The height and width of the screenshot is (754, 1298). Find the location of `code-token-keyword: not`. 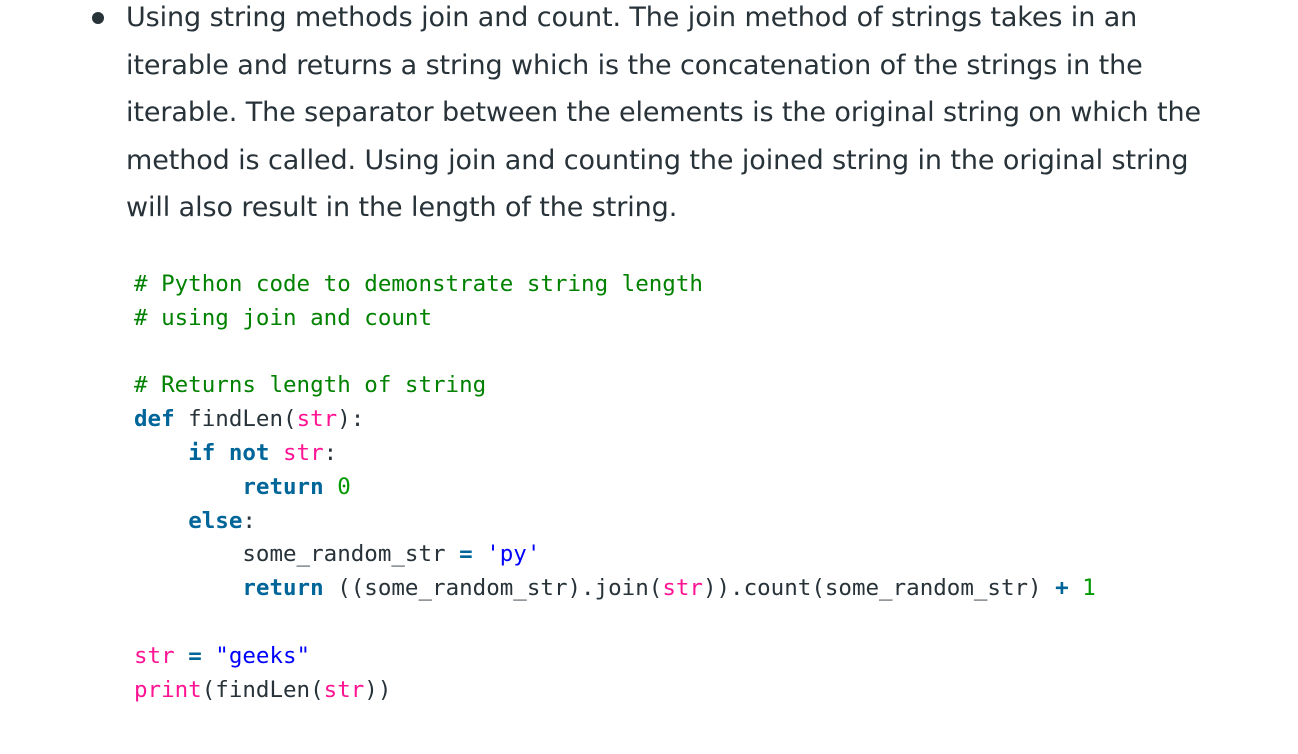

code-token-keyword: not is located at coordinates (249, 452).